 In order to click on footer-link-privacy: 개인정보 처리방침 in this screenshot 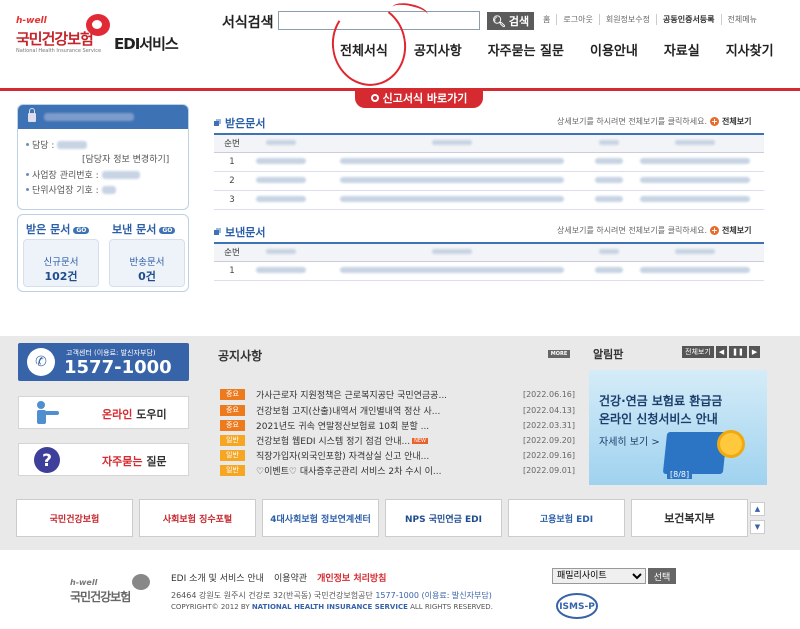, I will do `click(351, 577)`.